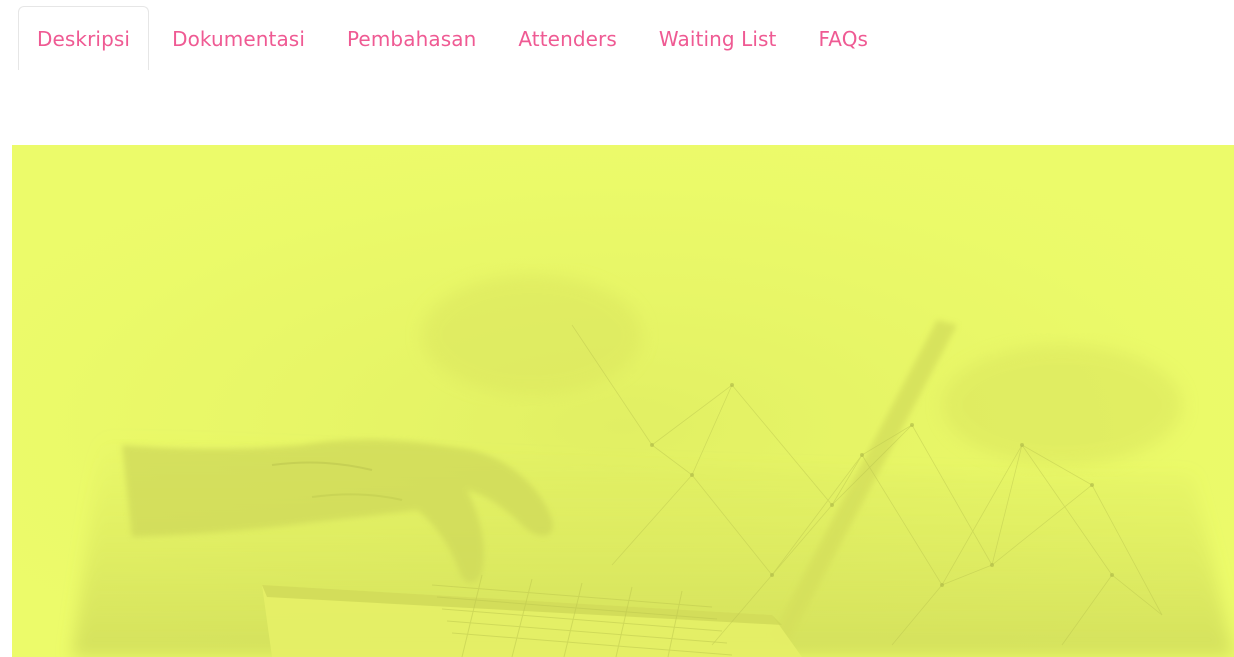 The width and height of the screenshot is (1234, 657). I want to click on tab-deskripsi: Deskripsi, so click(84, 38).